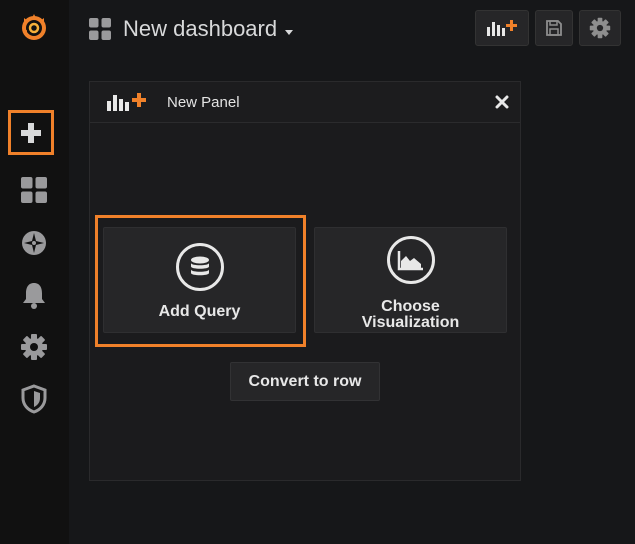  Describe the element at coordinates (289, 32) in the screenshot. I see `chevron-down-icon` at that location.